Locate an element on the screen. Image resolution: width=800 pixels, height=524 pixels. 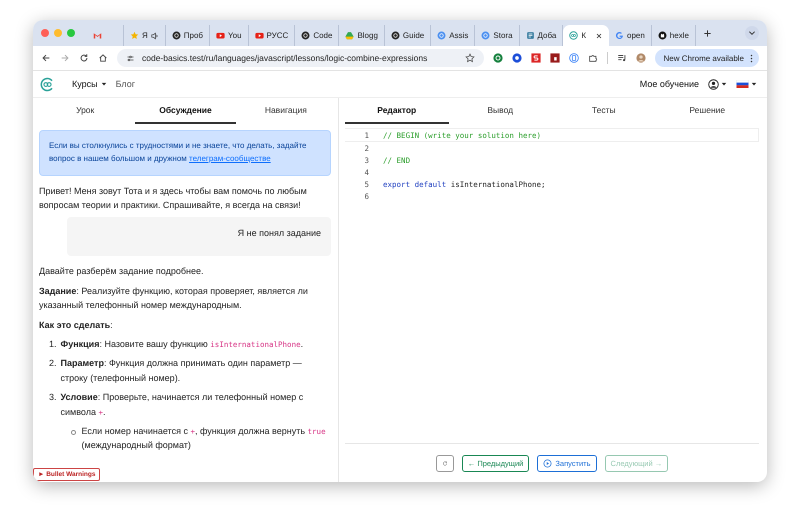
my-learning-link: Мое обучение is located at coordinates (669, 84).